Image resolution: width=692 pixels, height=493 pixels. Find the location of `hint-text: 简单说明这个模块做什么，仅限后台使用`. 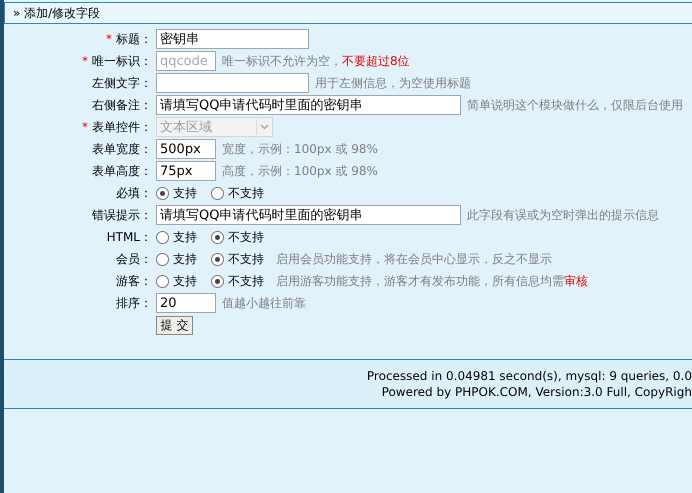

hint-text: 简单说明这个模块做什么，仅限后台使用 is located at coordinates (575, 105).